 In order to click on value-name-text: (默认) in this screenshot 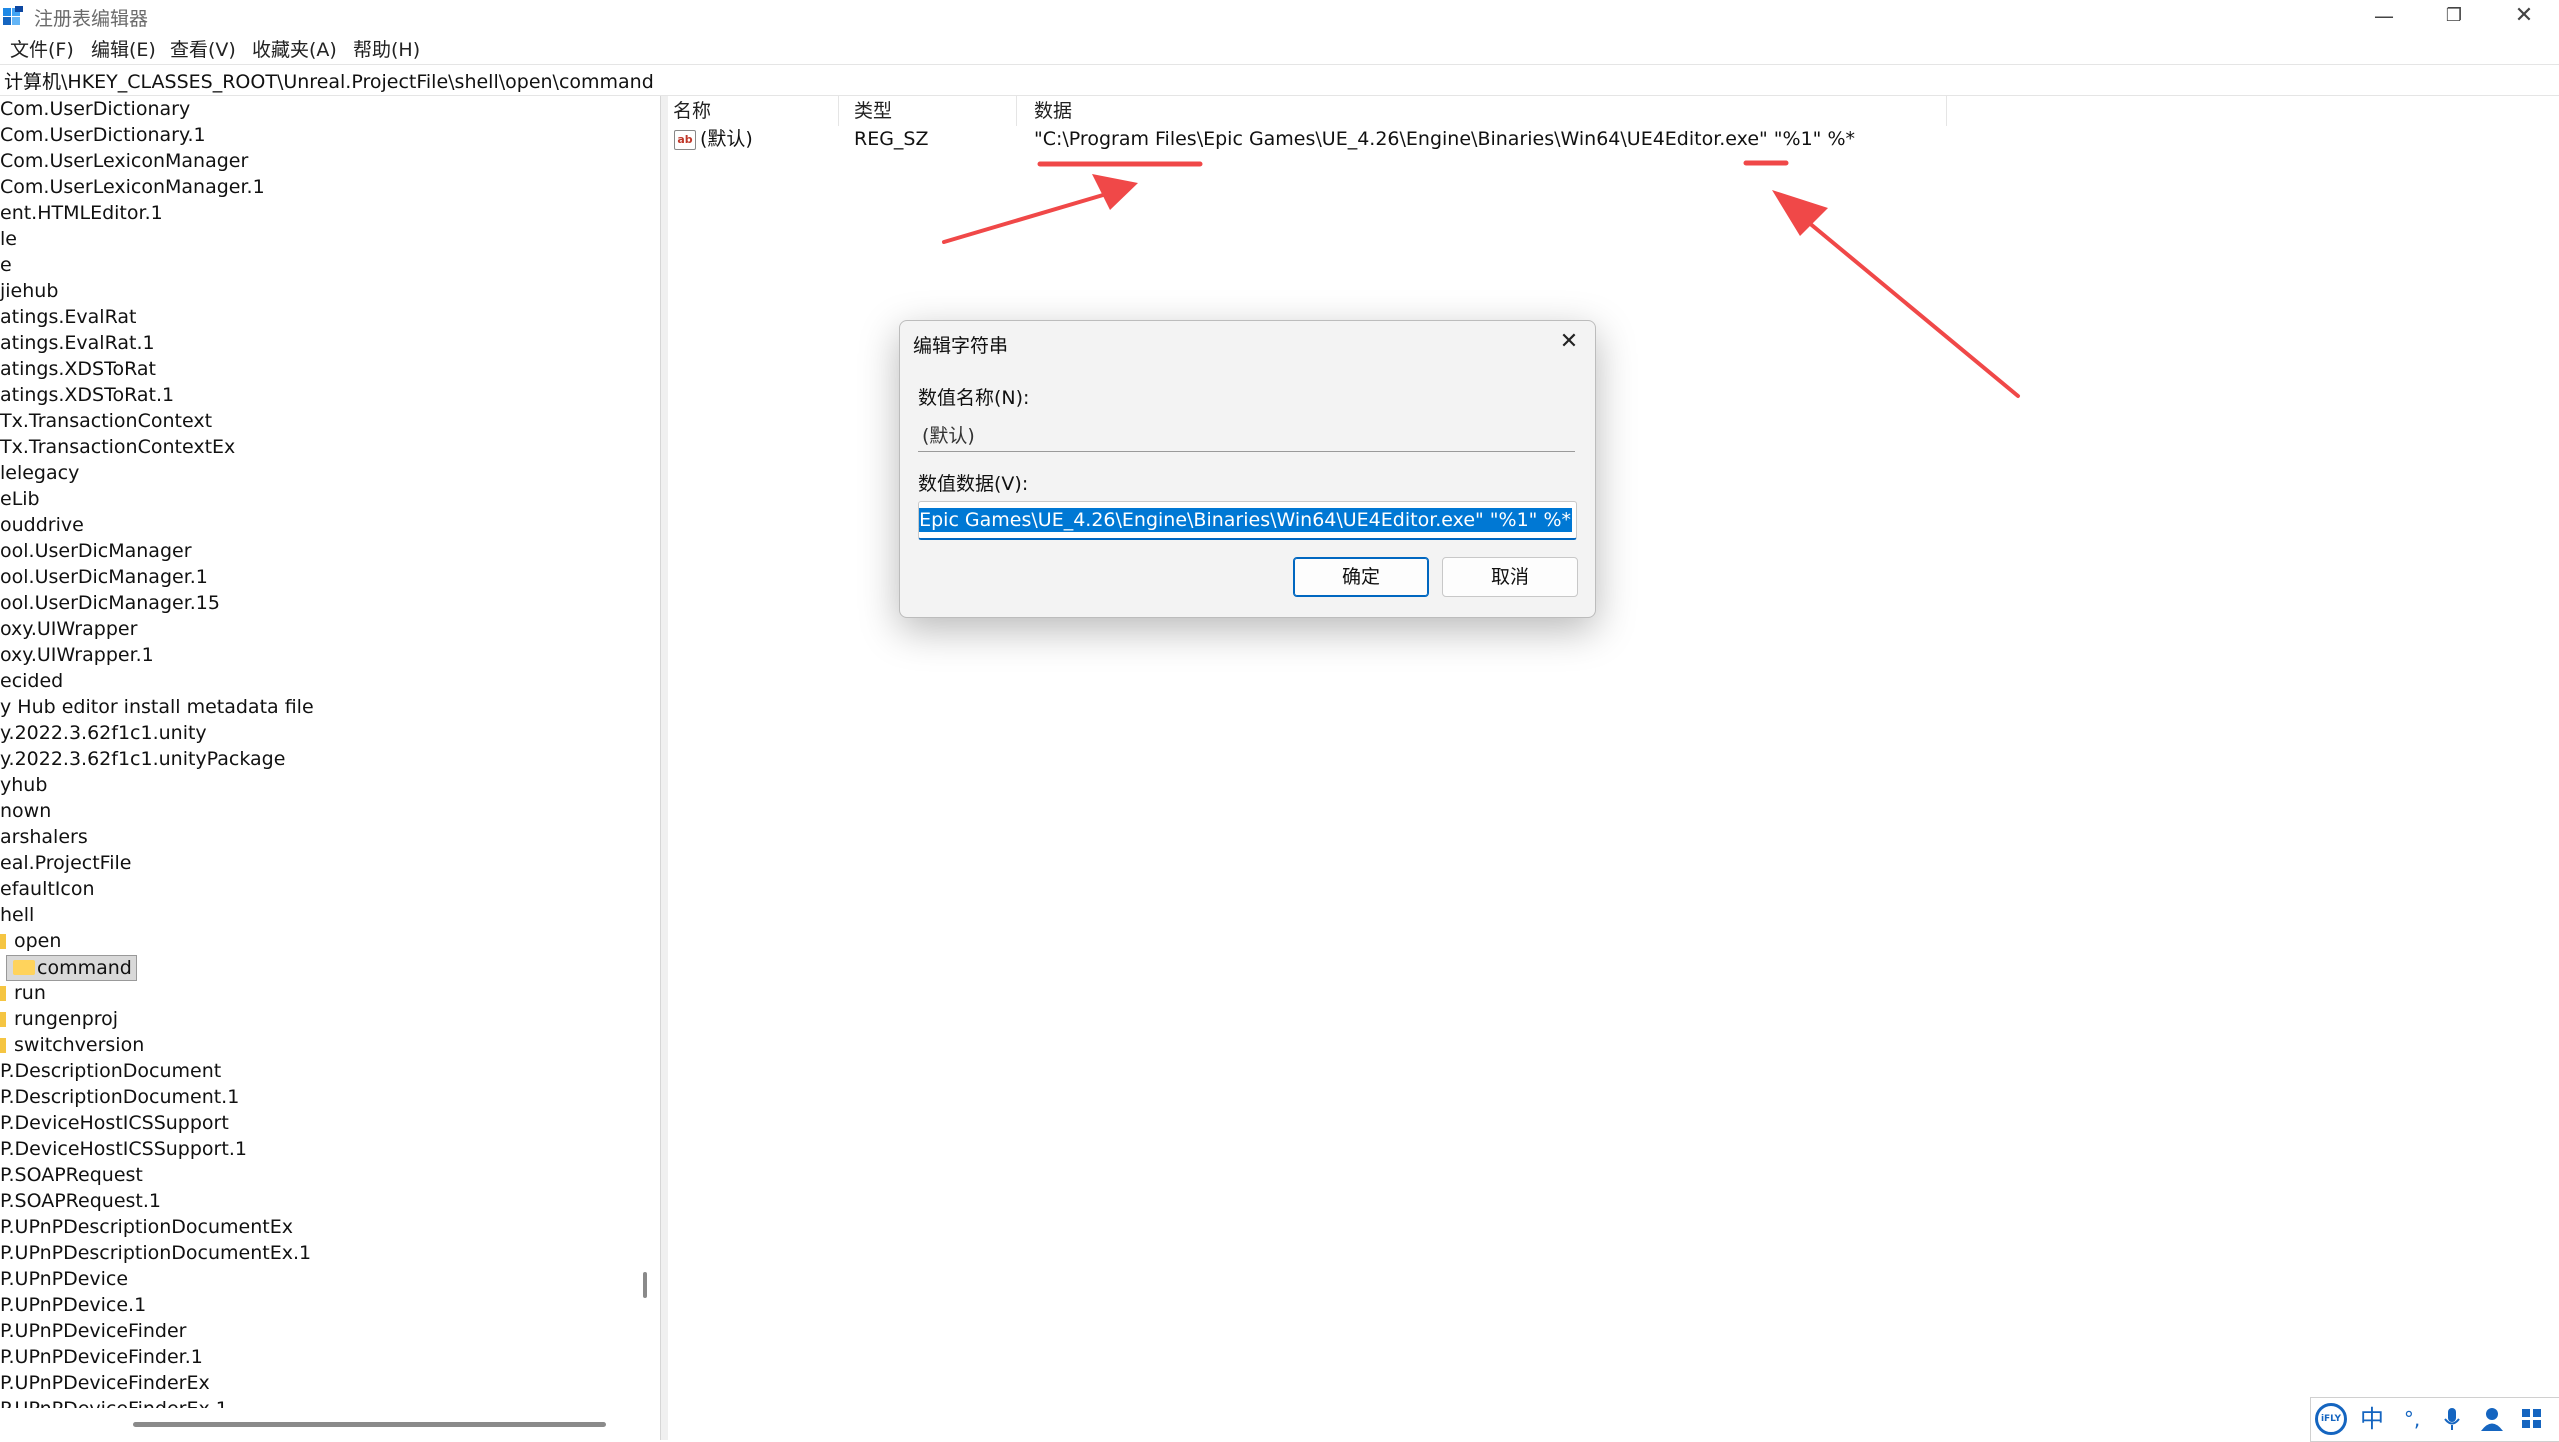, I will do `click(948, 436)`.